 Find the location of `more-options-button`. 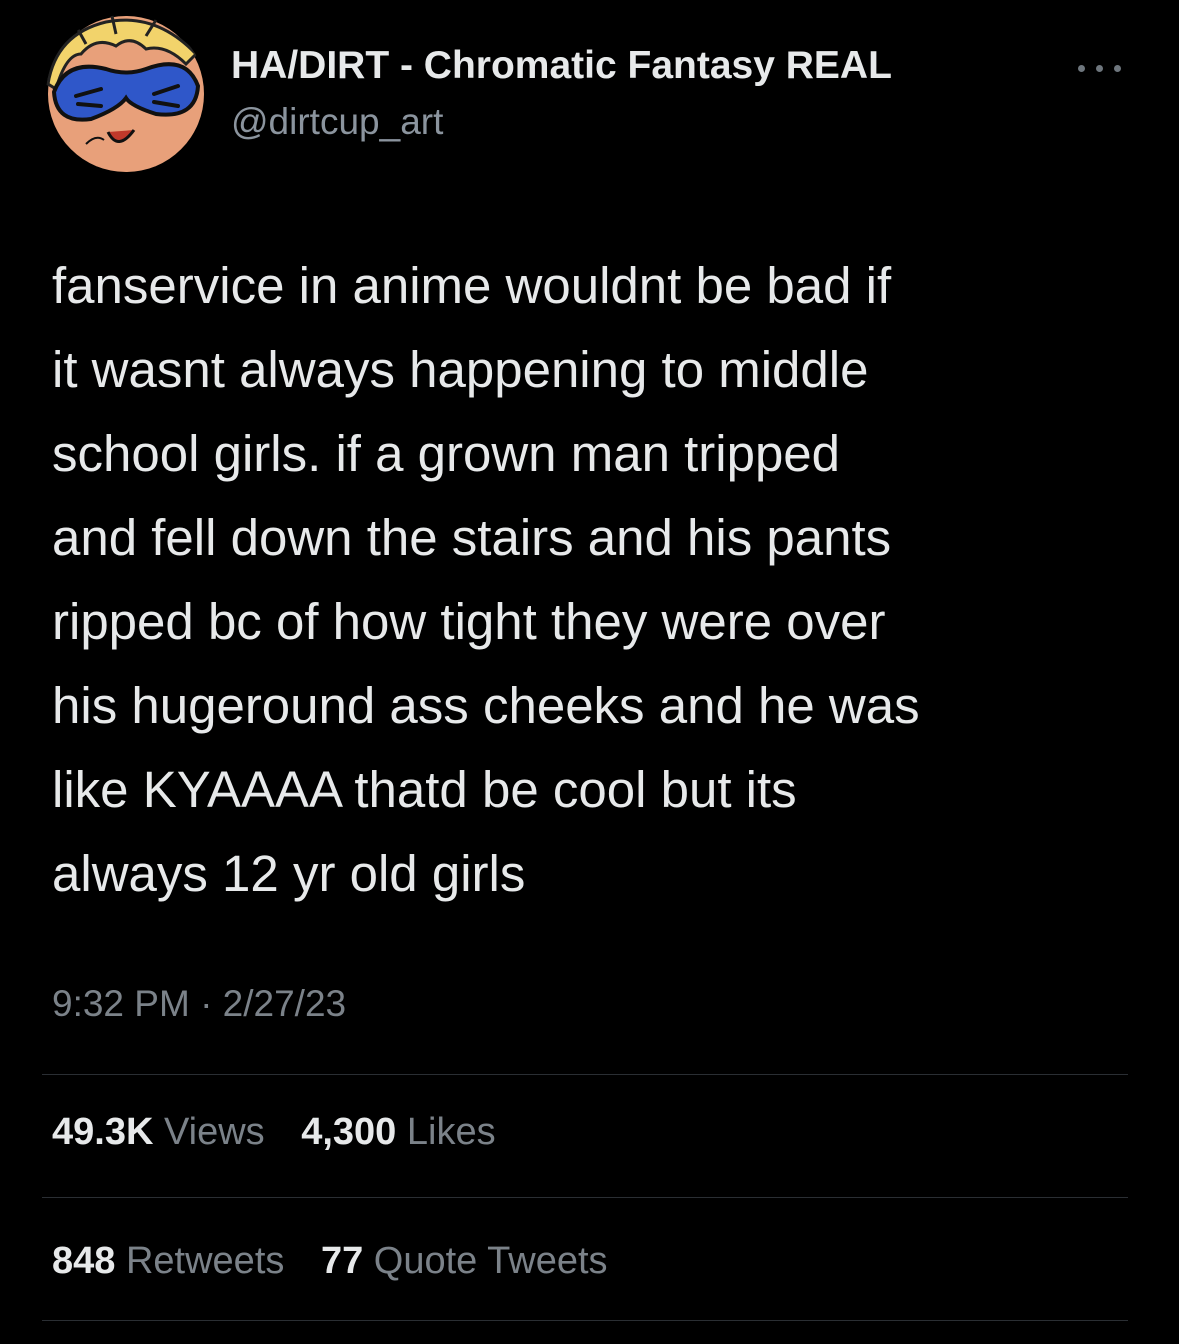

more-options-button is located at coordinates (1100, 68).